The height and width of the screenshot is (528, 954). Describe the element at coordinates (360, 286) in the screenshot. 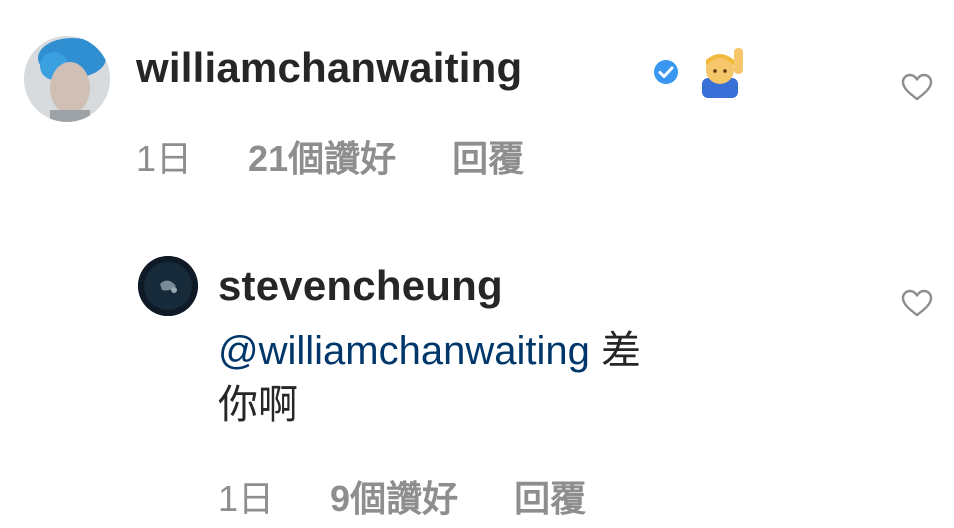

I see `comment-username: stevencheung` at that location.